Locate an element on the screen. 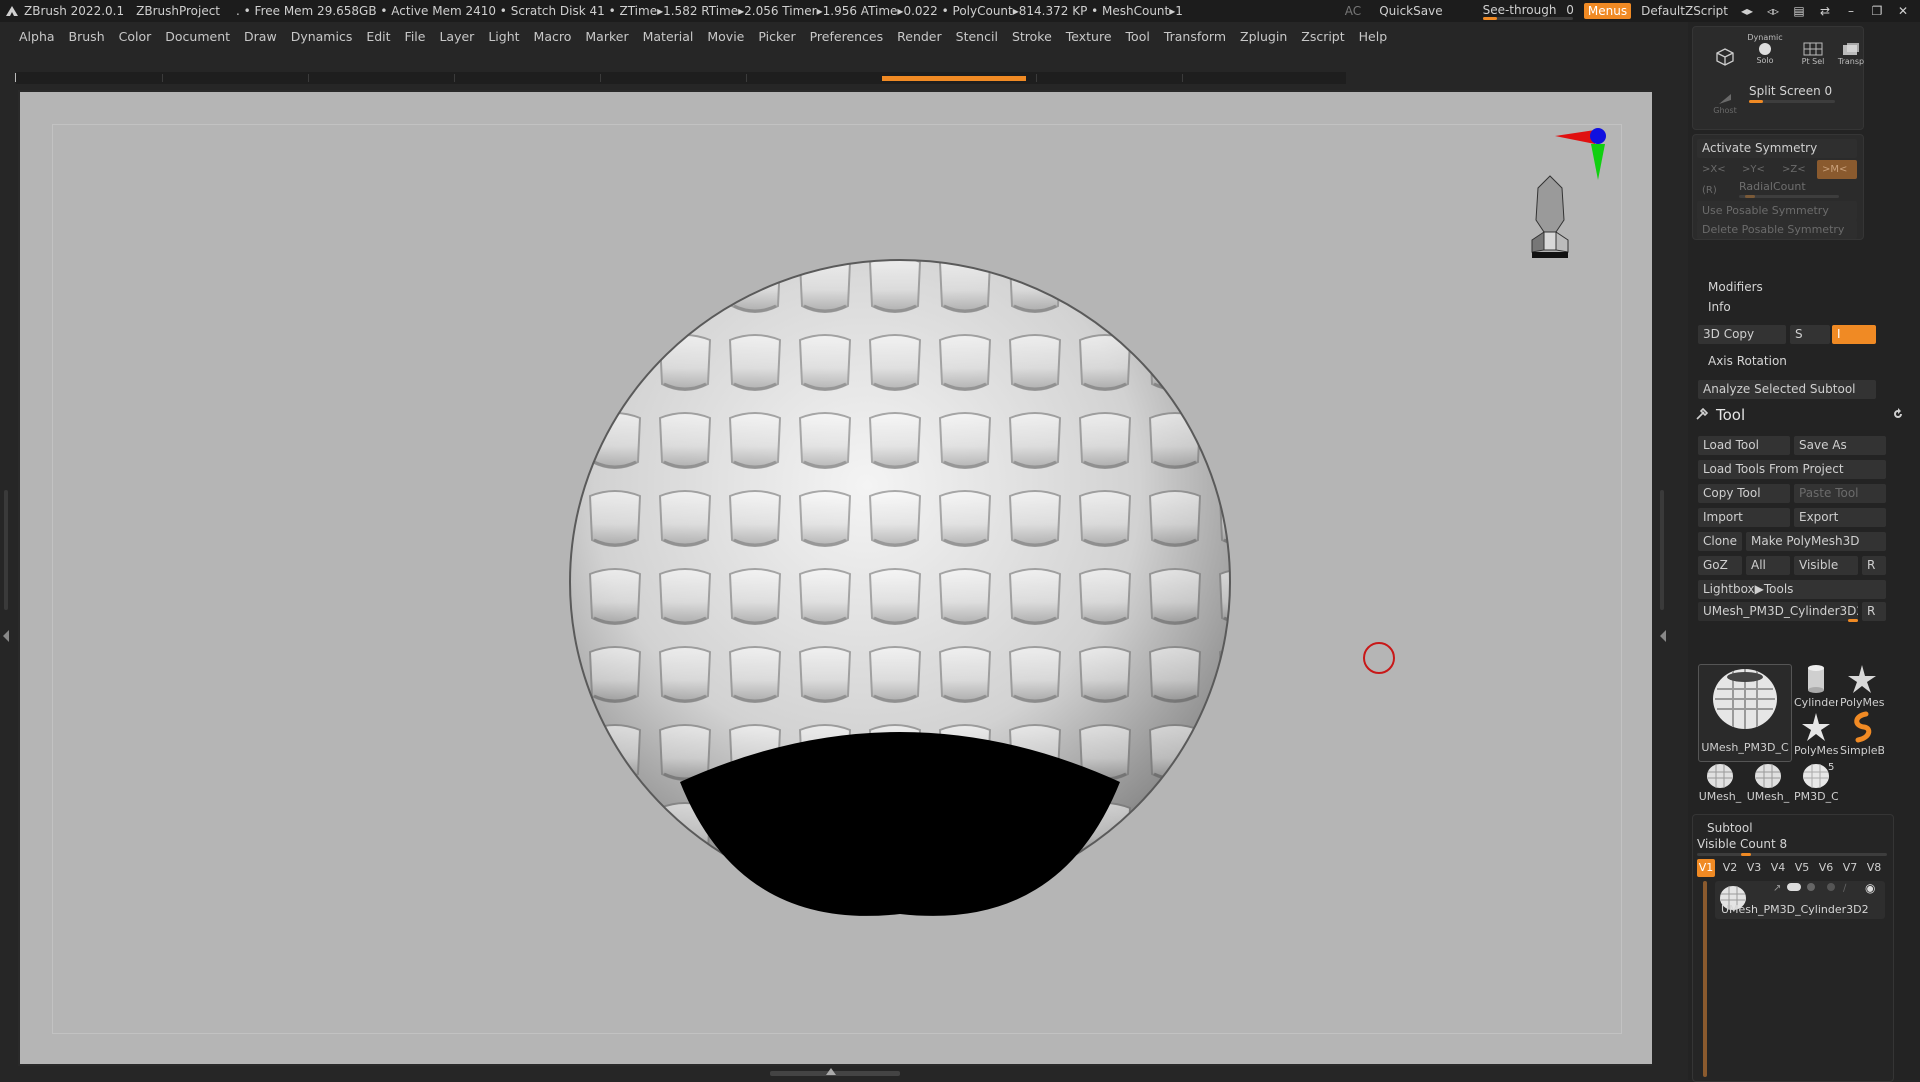 The width and height of the screenshot is (1920, 1082). menu-material: Material is located at coordinates (668, 36).